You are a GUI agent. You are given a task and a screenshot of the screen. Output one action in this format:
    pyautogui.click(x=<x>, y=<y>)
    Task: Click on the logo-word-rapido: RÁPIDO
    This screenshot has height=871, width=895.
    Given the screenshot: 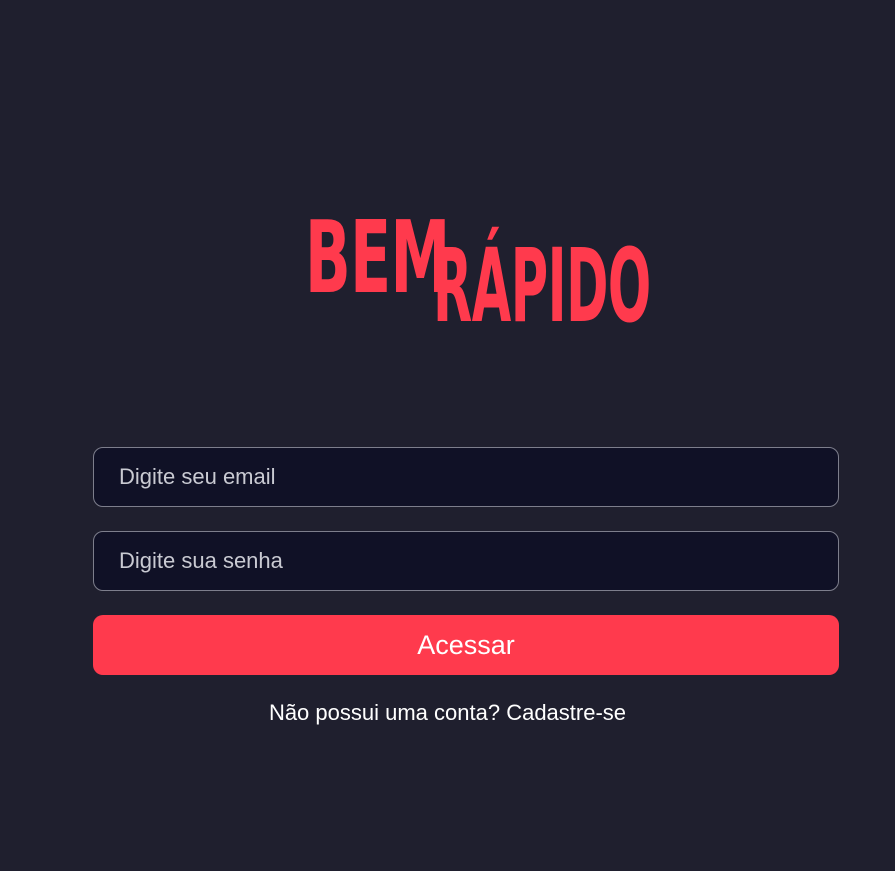 What is the action you would take?
    pyautogui.click(x=542, y=286)
    